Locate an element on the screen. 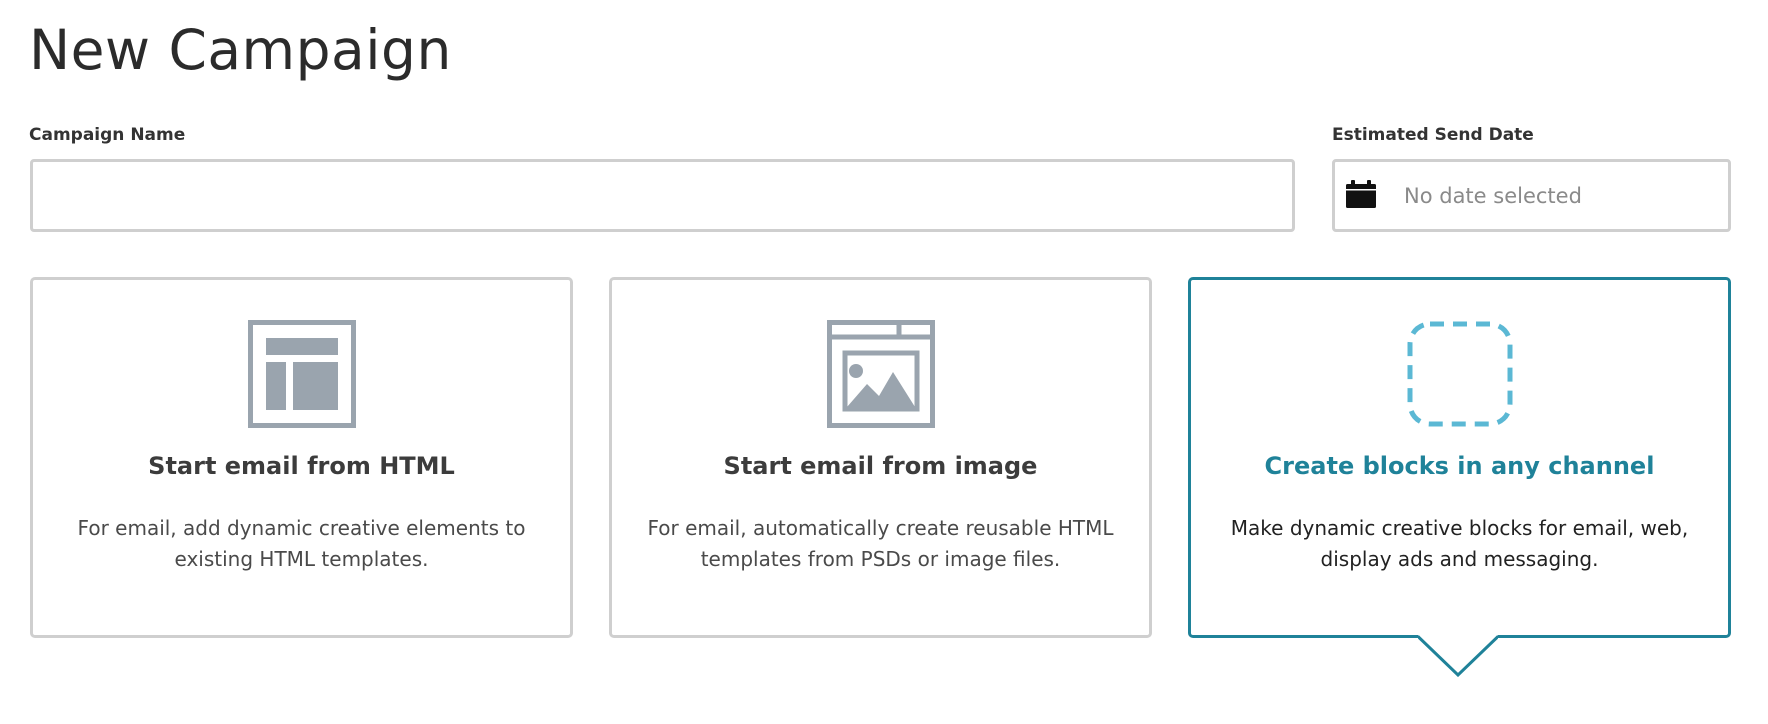 The width and height of the screenshot is (1768, 724). selected-card-pointer is located at coordinates (1458, 656).